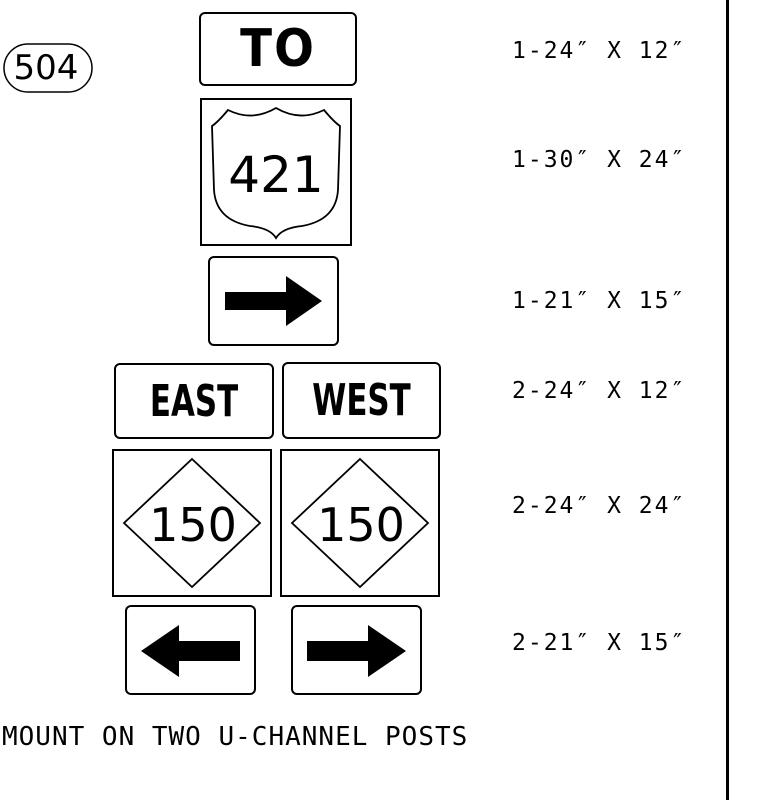  I want to click on size-label-nc-markers: 2-24″ X 24″, so click(599, 506).